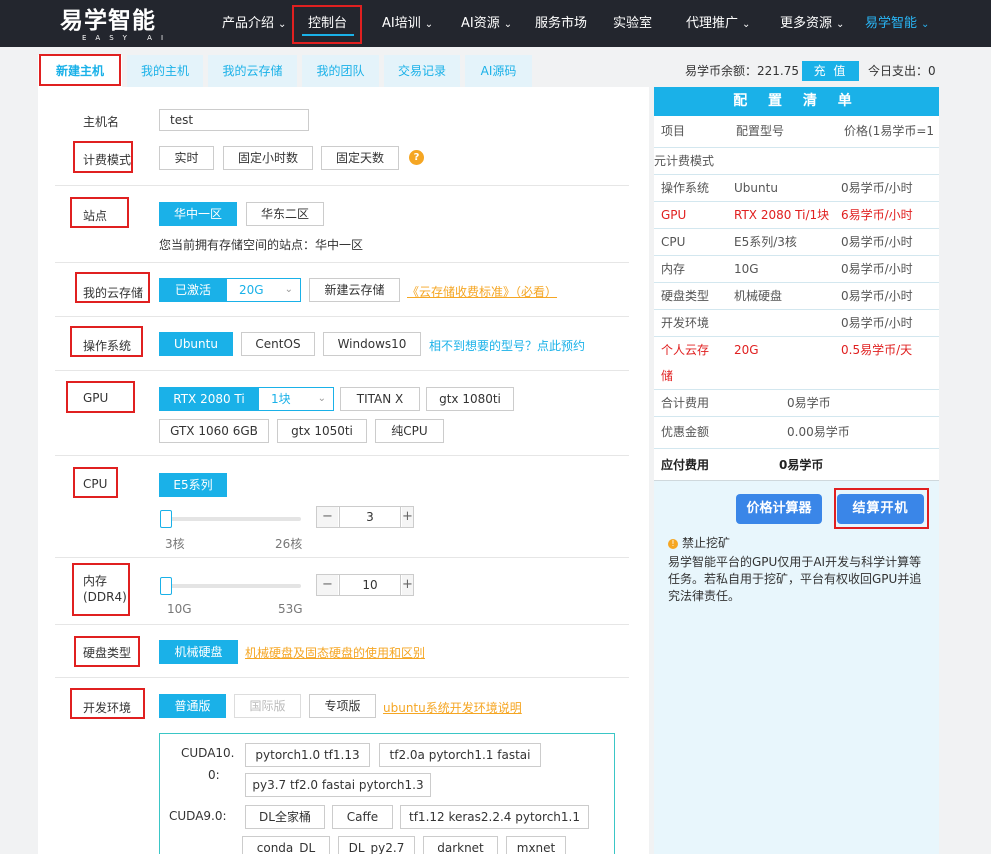  I want to click on gpu-cpu-only-button: 纯CPU, so click(409, 431).